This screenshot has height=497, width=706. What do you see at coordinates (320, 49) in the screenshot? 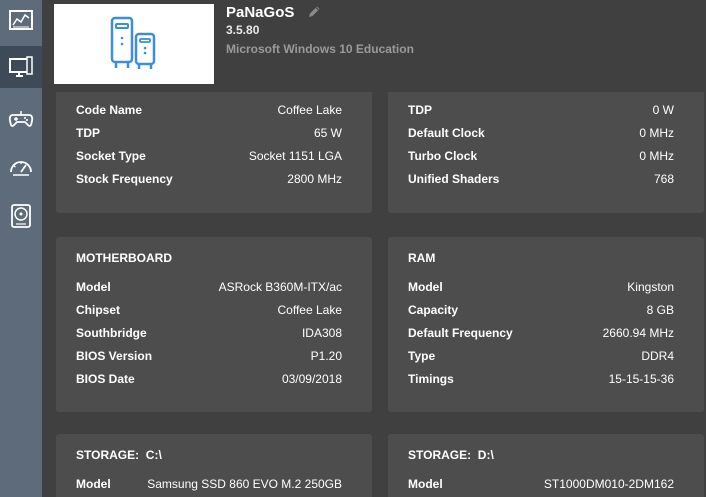
I see `os-name: Microsoft Windows 10 Education` at bounding box center [320, 49].